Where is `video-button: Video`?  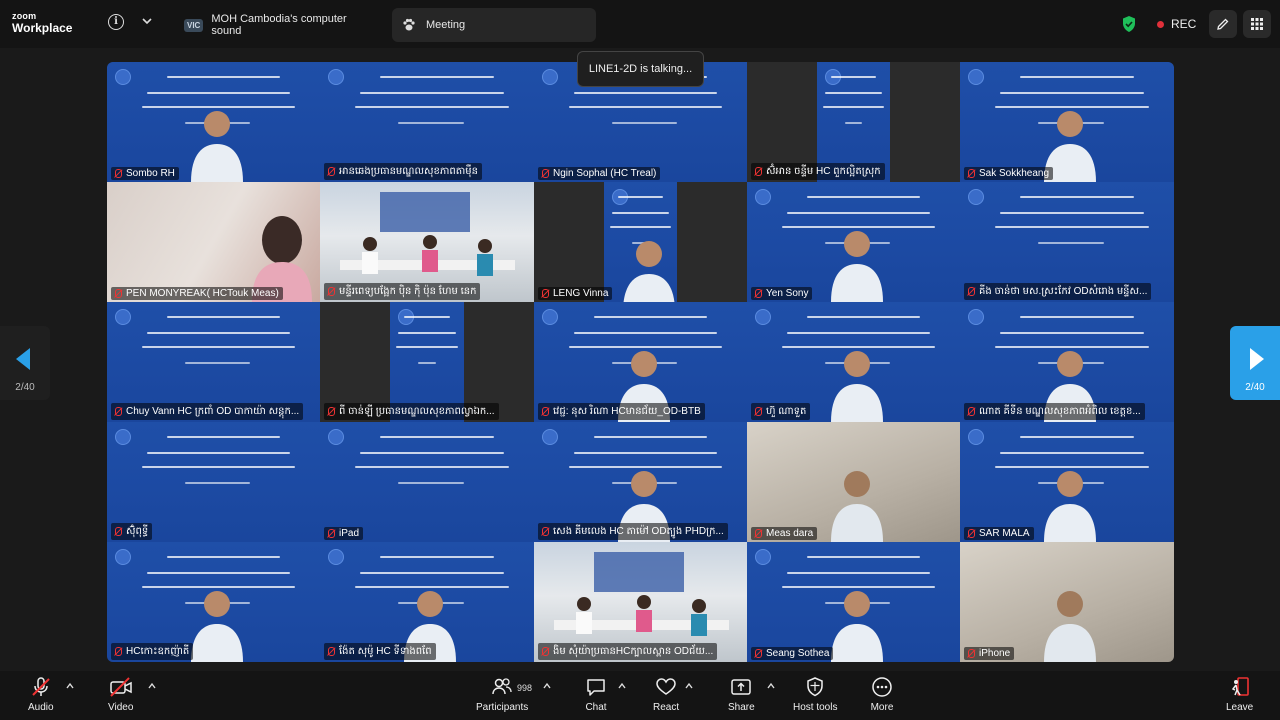 video-button: Video is located at coordinates (120, 696).